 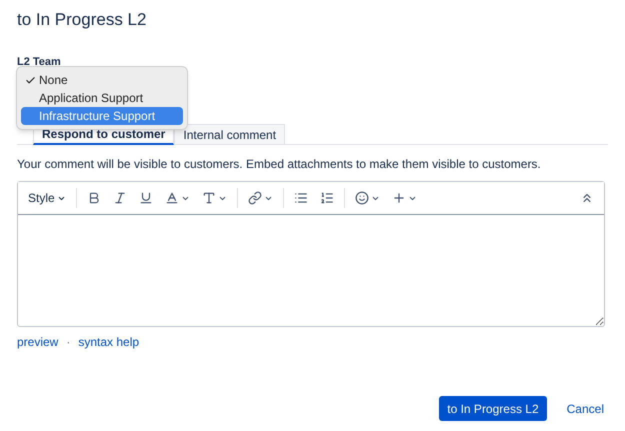 What do you see at coordinates (37, 342) in the screenshot?
I see `preview-link: preview` at bounding box center [37, 342].